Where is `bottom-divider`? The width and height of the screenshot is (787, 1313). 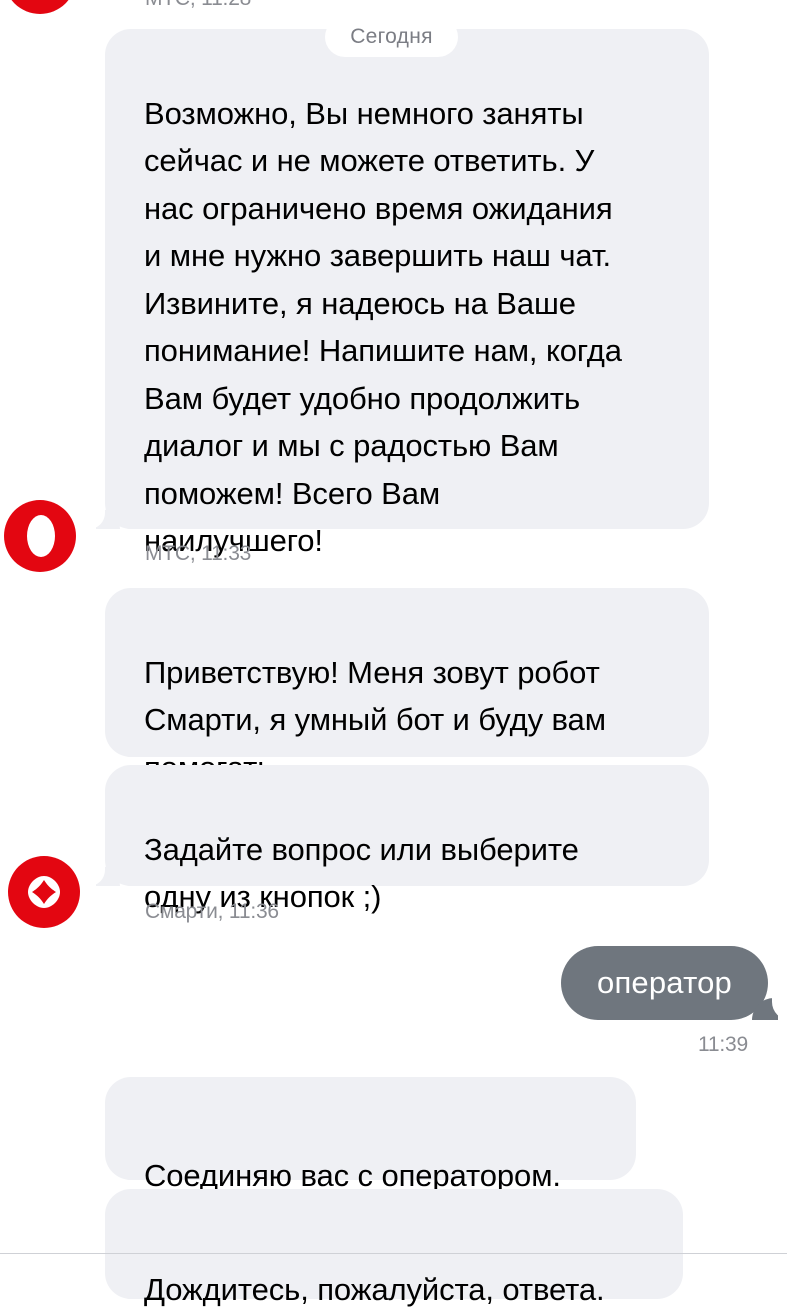 bottom-divider is located at coordinates (393, 1253).